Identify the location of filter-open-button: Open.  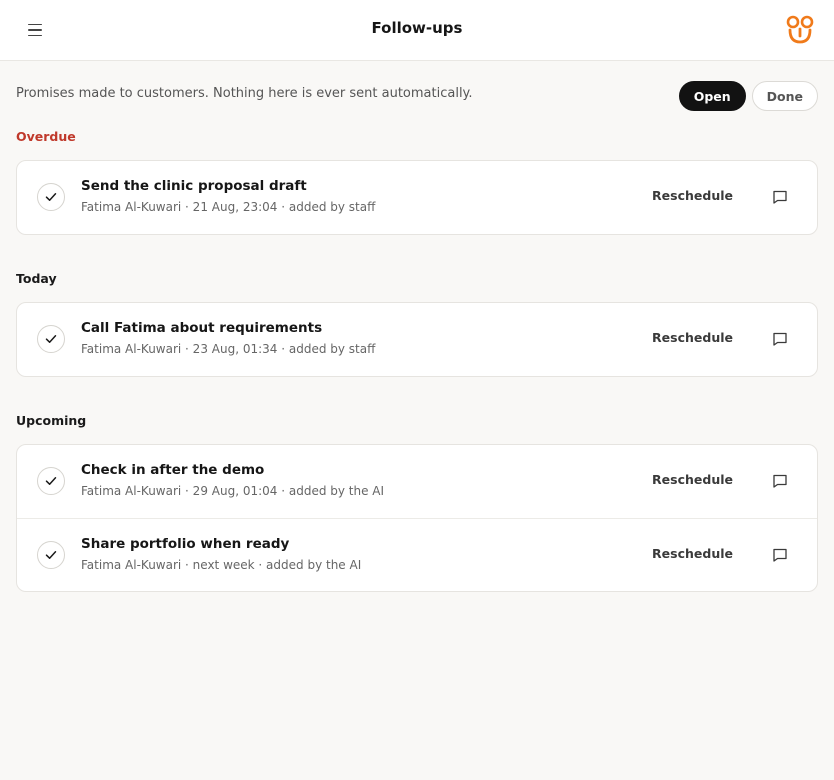
(712, 96).